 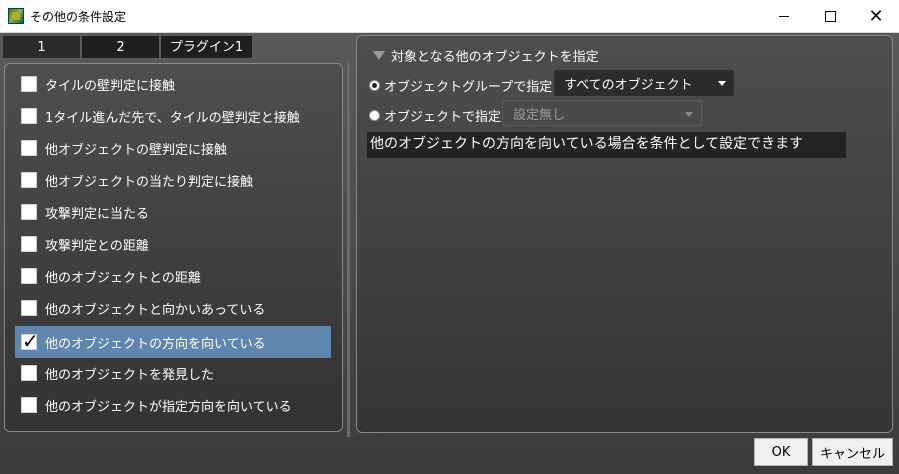 I want to click on condition-item: 他のオブジェクトを発見した, so click(x=173, y=373).